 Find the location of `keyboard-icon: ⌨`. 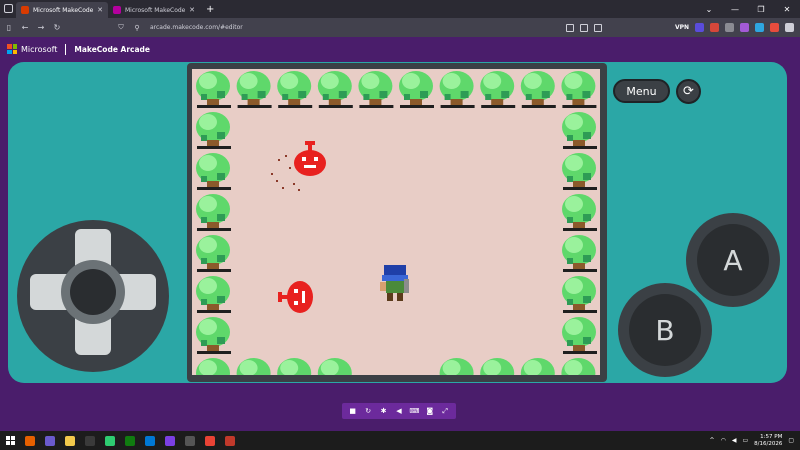

keyboard-icon: ⌨ is located at coordinates (414, 411).